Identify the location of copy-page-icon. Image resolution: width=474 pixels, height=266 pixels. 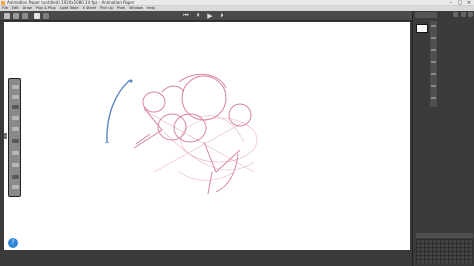
(16, 16).